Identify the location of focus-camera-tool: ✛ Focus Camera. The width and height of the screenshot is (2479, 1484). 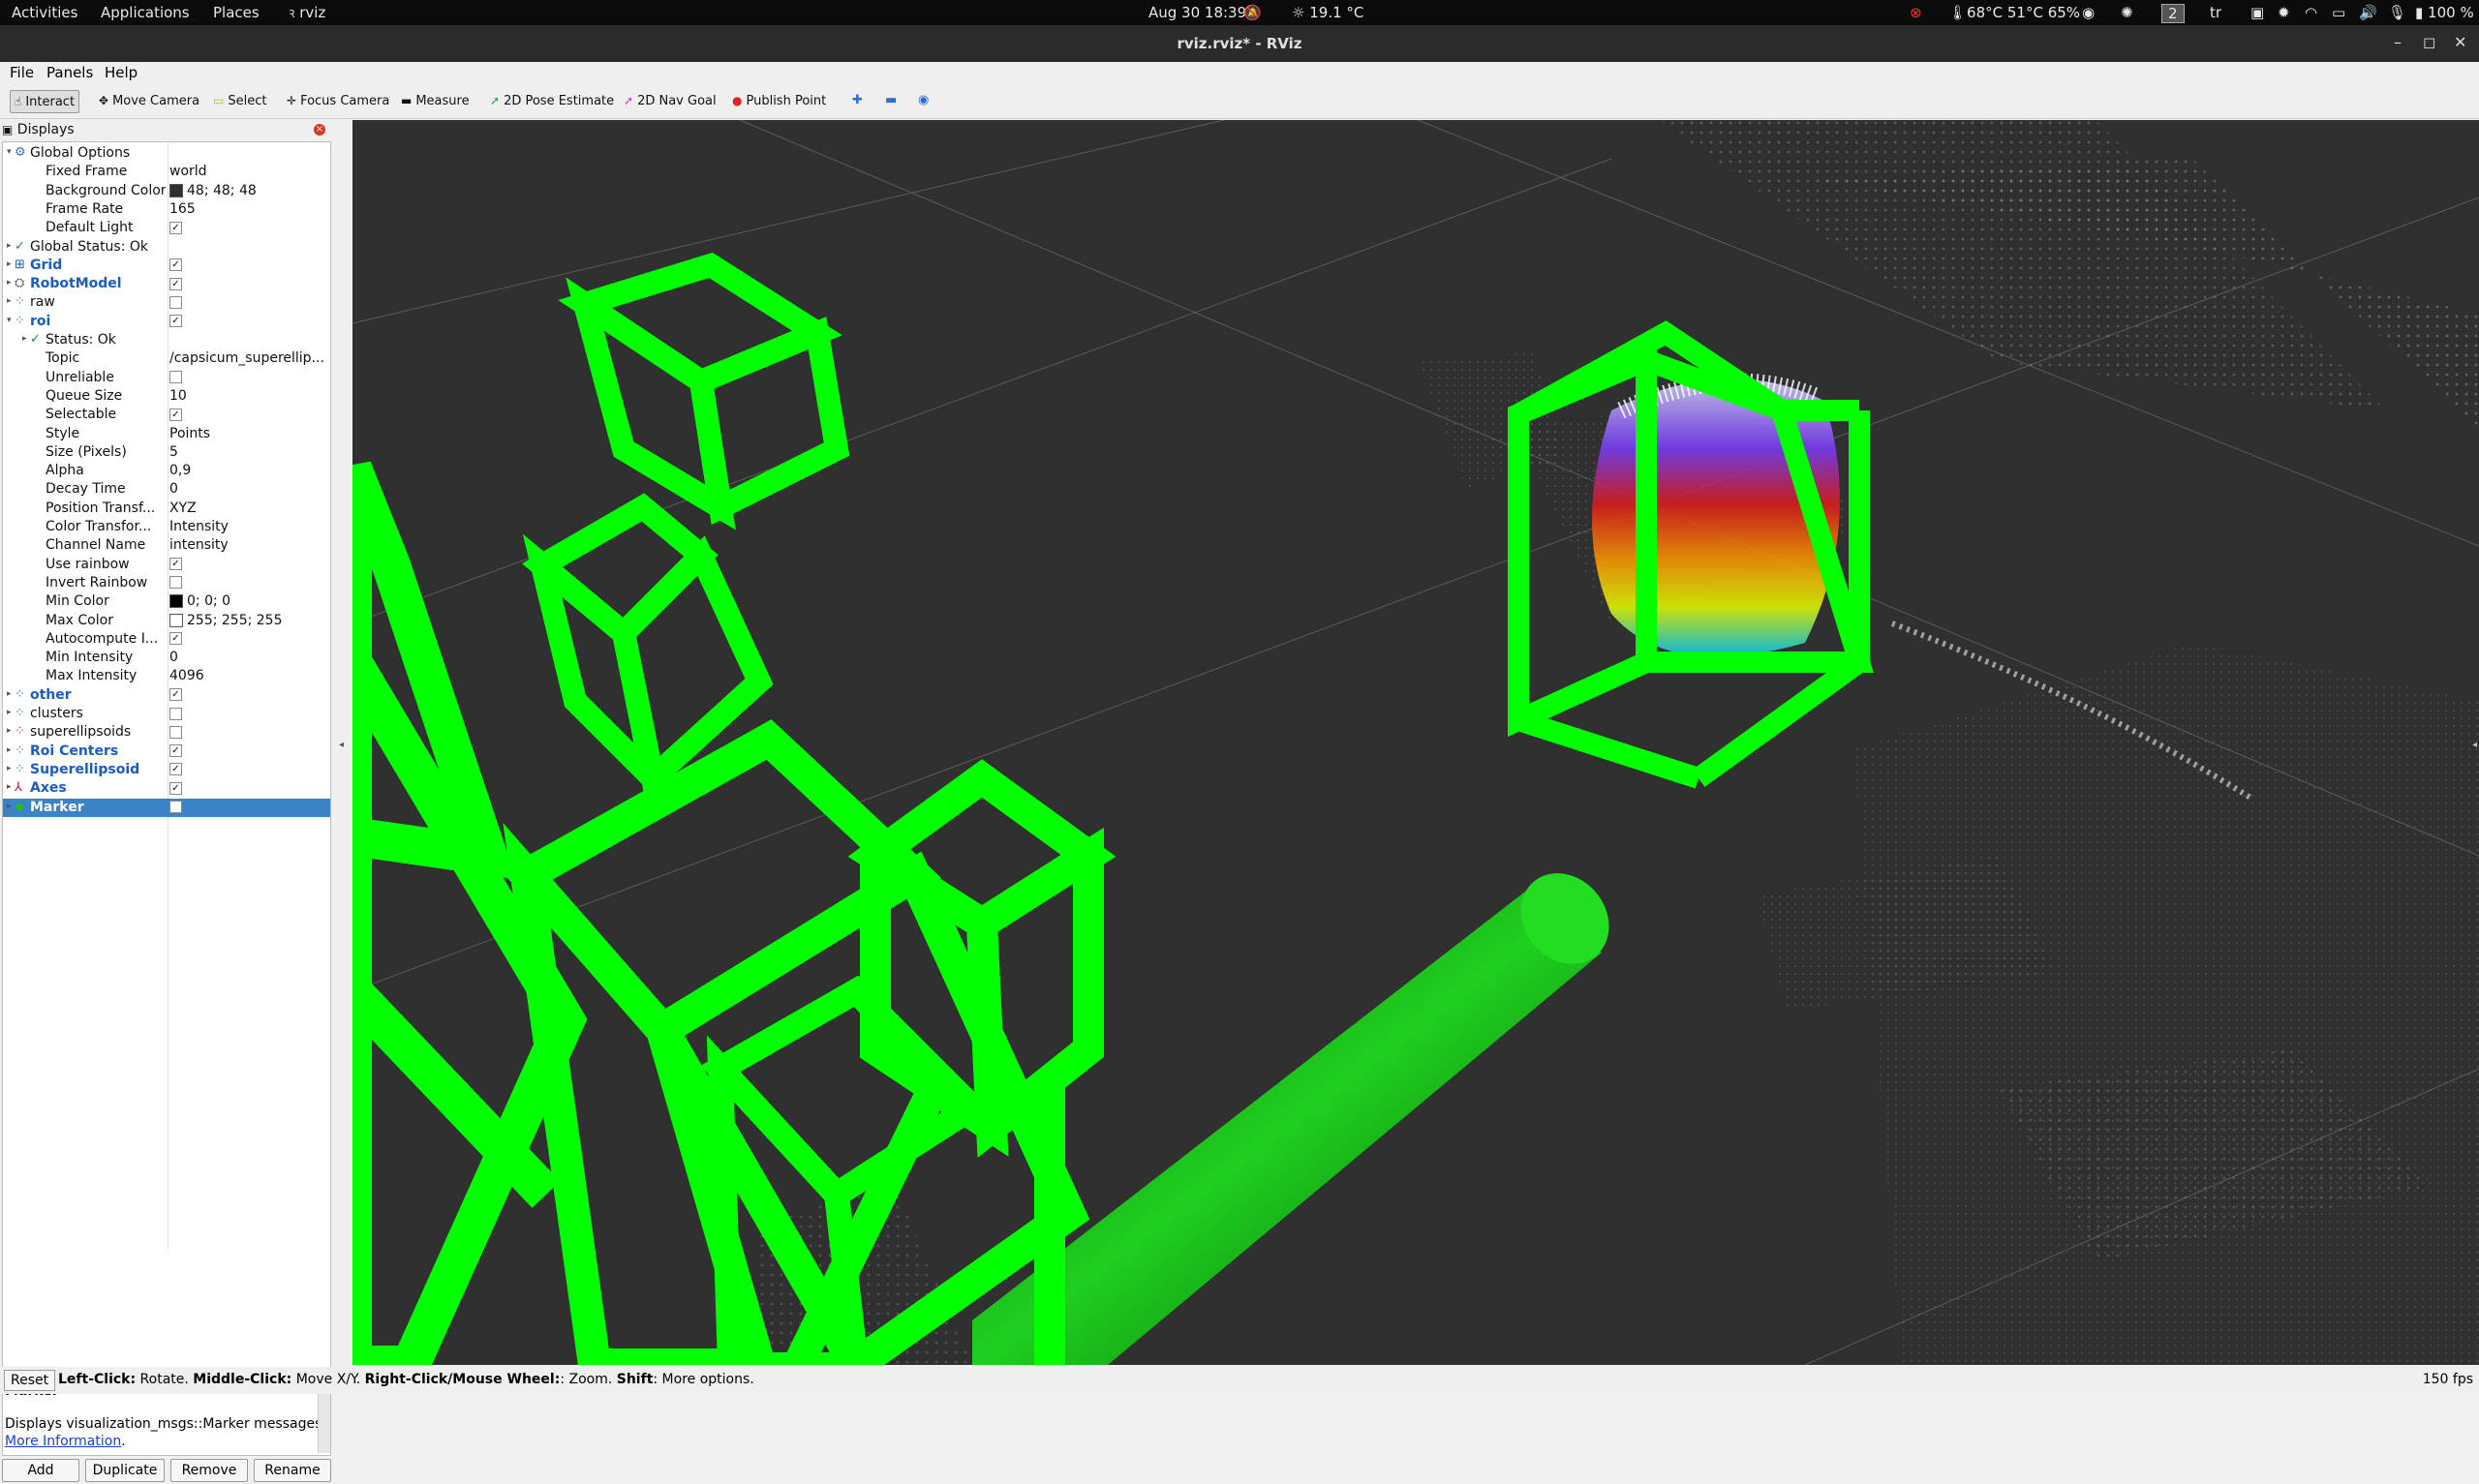
(338, 100).